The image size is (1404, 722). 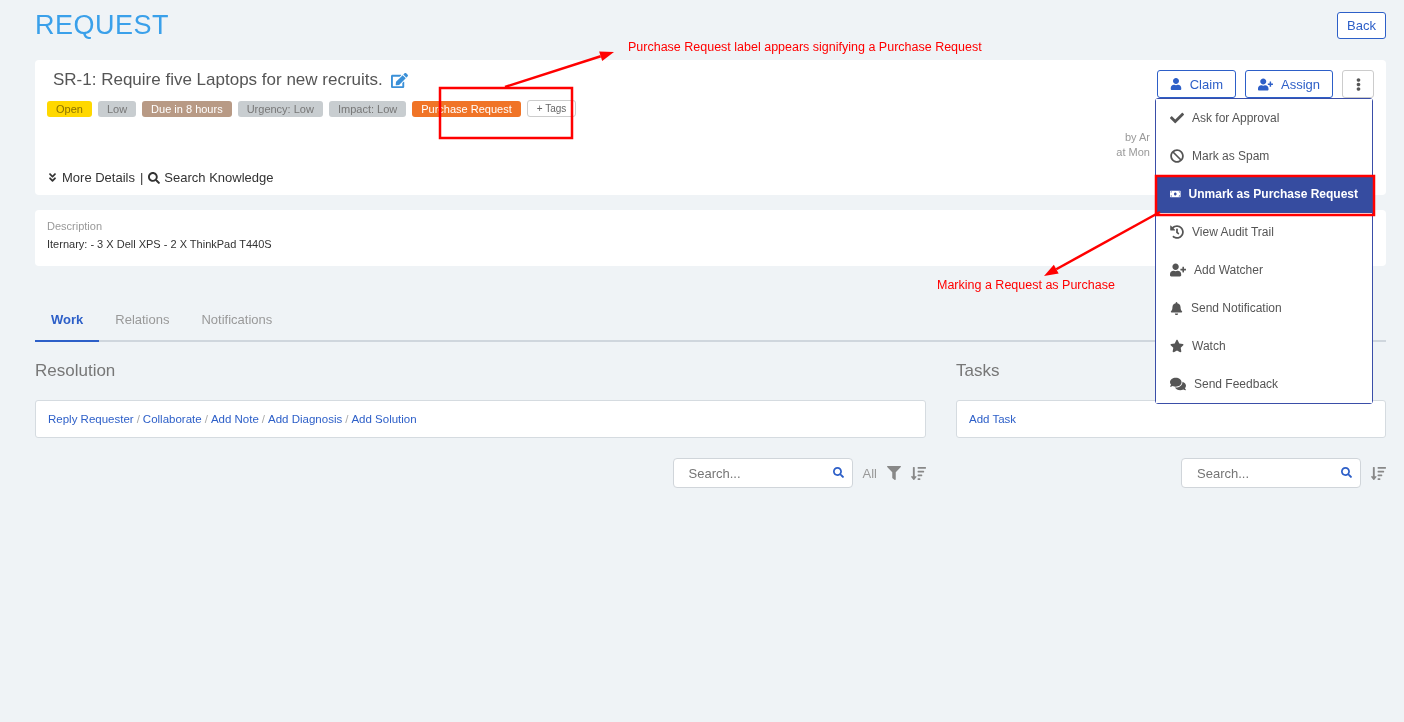 I want to click on filter-label: All, so click(x=869, y=473).